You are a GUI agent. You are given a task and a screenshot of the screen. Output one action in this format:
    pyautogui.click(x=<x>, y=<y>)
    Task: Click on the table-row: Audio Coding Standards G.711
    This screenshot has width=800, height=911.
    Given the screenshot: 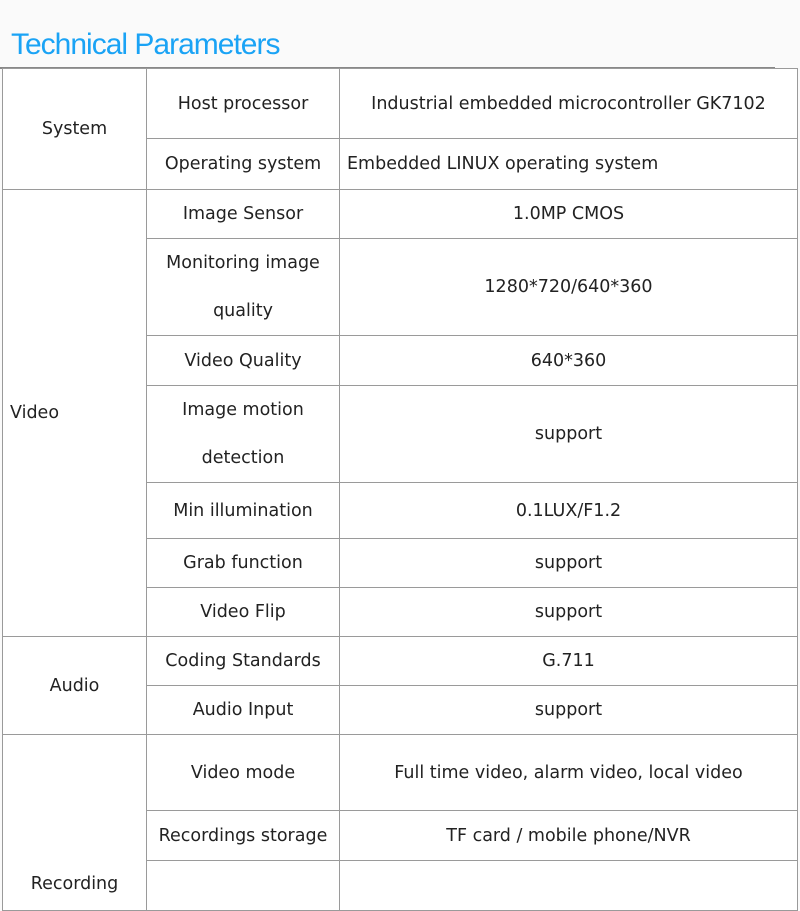 What is the action you would take?
    pyautogui.click(x=400, y=685)
    